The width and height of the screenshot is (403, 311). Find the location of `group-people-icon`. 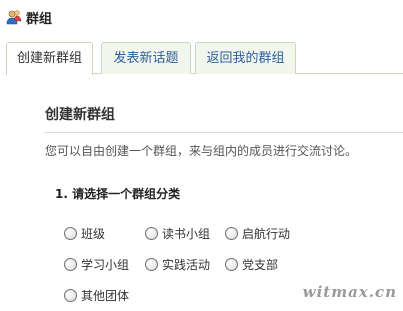

group-people-icon is located at coordinates (14, 17).